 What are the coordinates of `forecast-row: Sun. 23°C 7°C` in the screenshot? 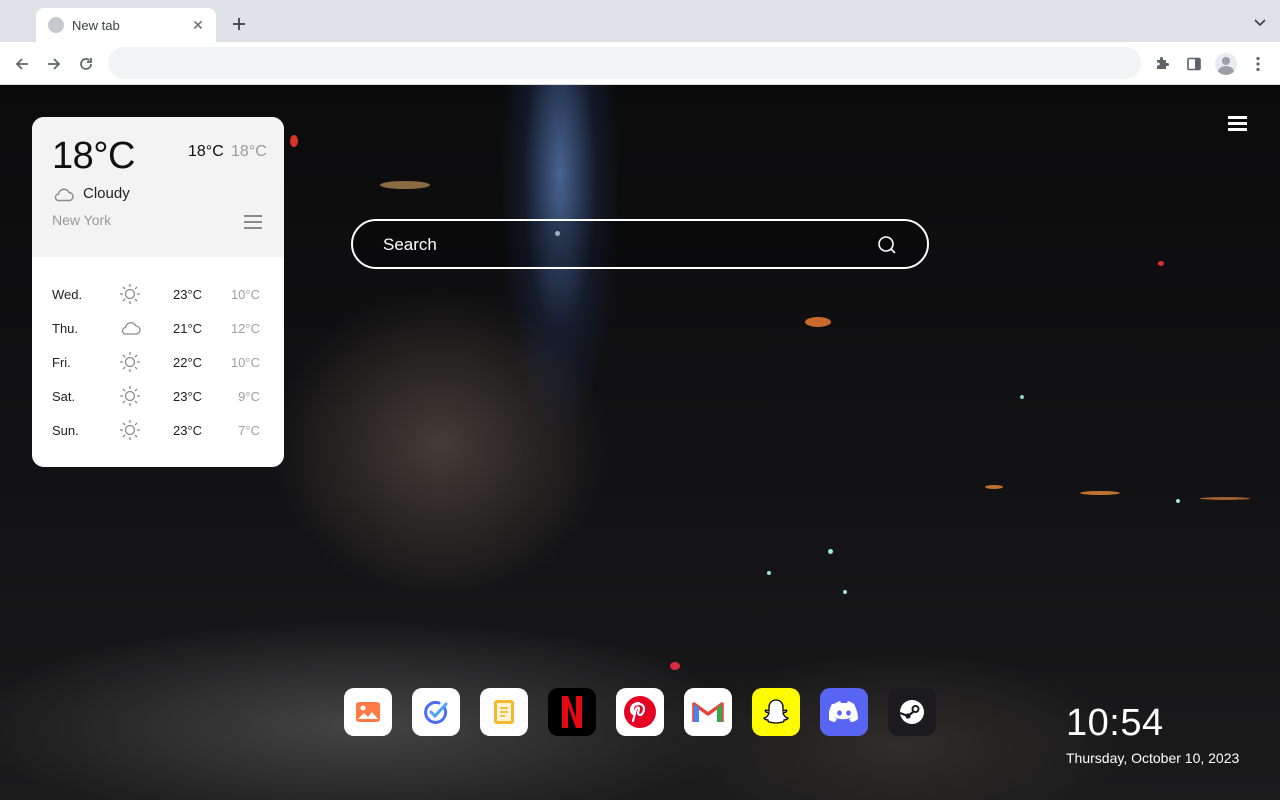 It's located at (158, 430).